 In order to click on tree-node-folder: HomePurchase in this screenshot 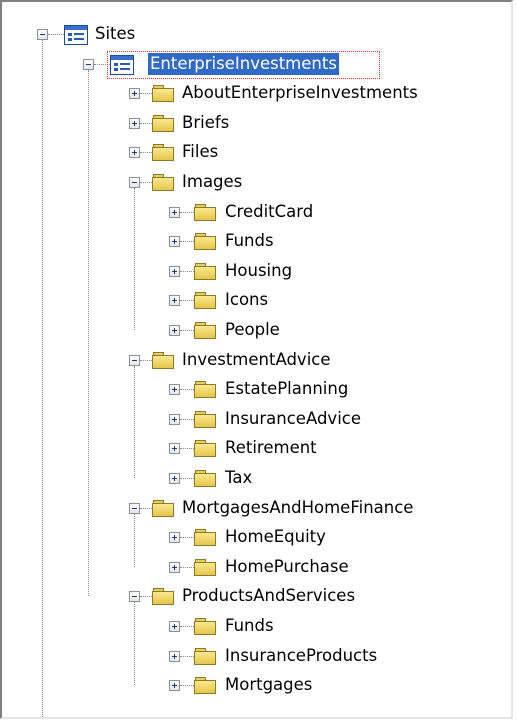, I will do `click(287, 567)`.